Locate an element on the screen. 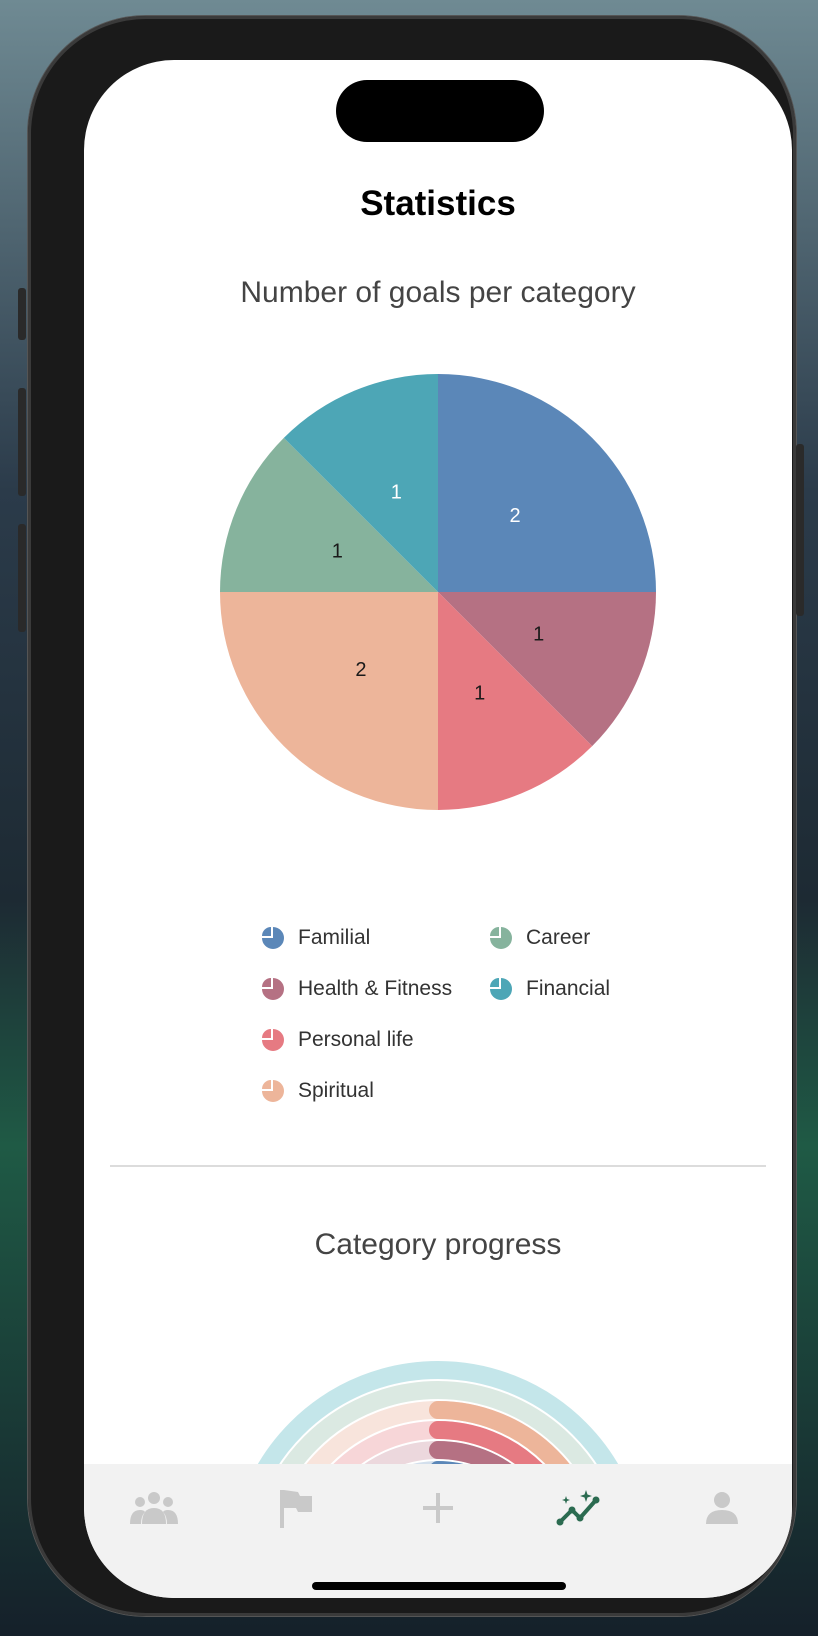 The image size is (818, 1636). legend-item-financial: Financial is located at coordinates (549, 989).